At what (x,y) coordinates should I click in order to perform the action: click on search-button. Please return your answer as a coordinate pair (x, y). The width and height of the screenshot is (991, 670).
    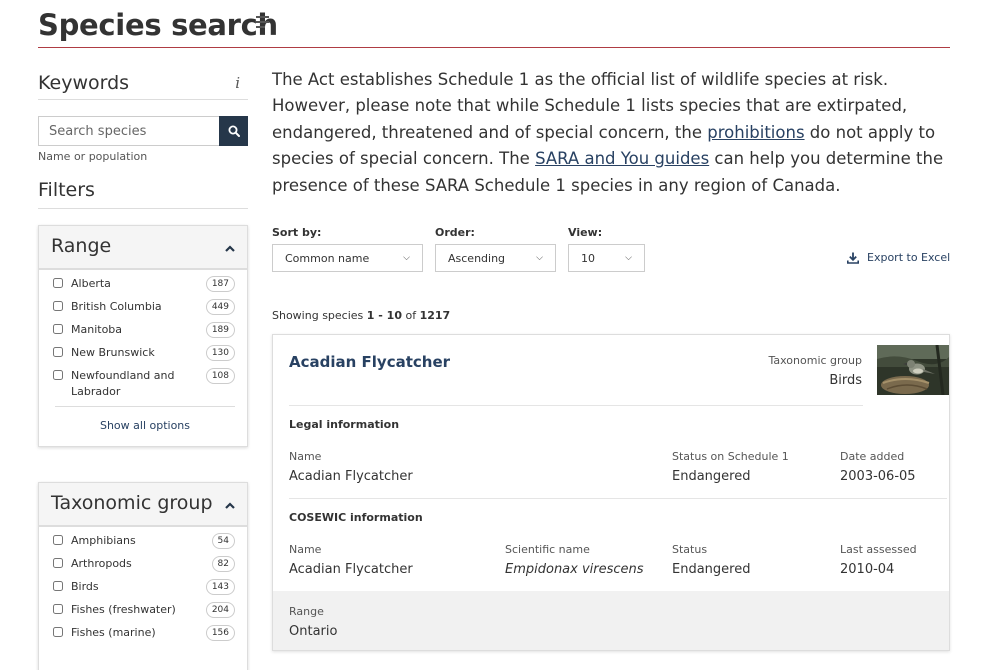
    Looking at the image, I should click on (233, 131).